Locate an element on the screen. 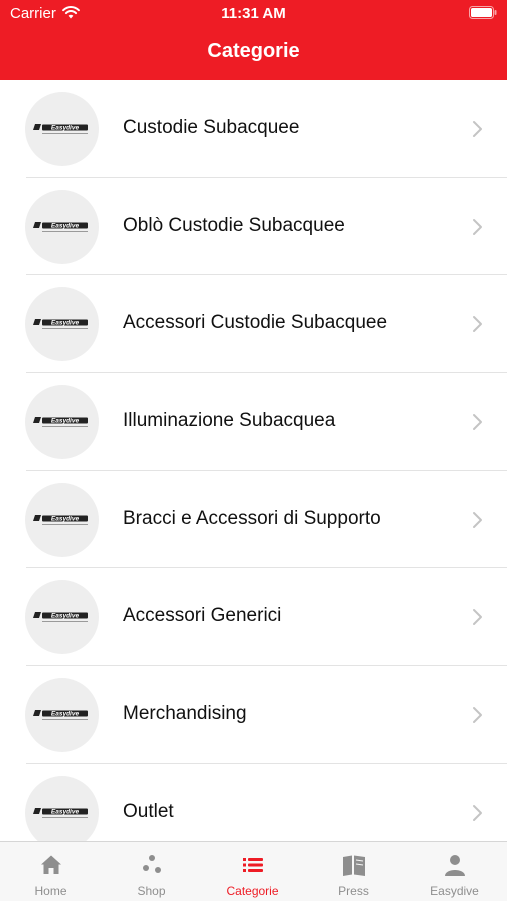 This screenshot has height=901, width=507. category-row: Easydive Oblò Custodie Subacquee is located at coordinates (253, 227).